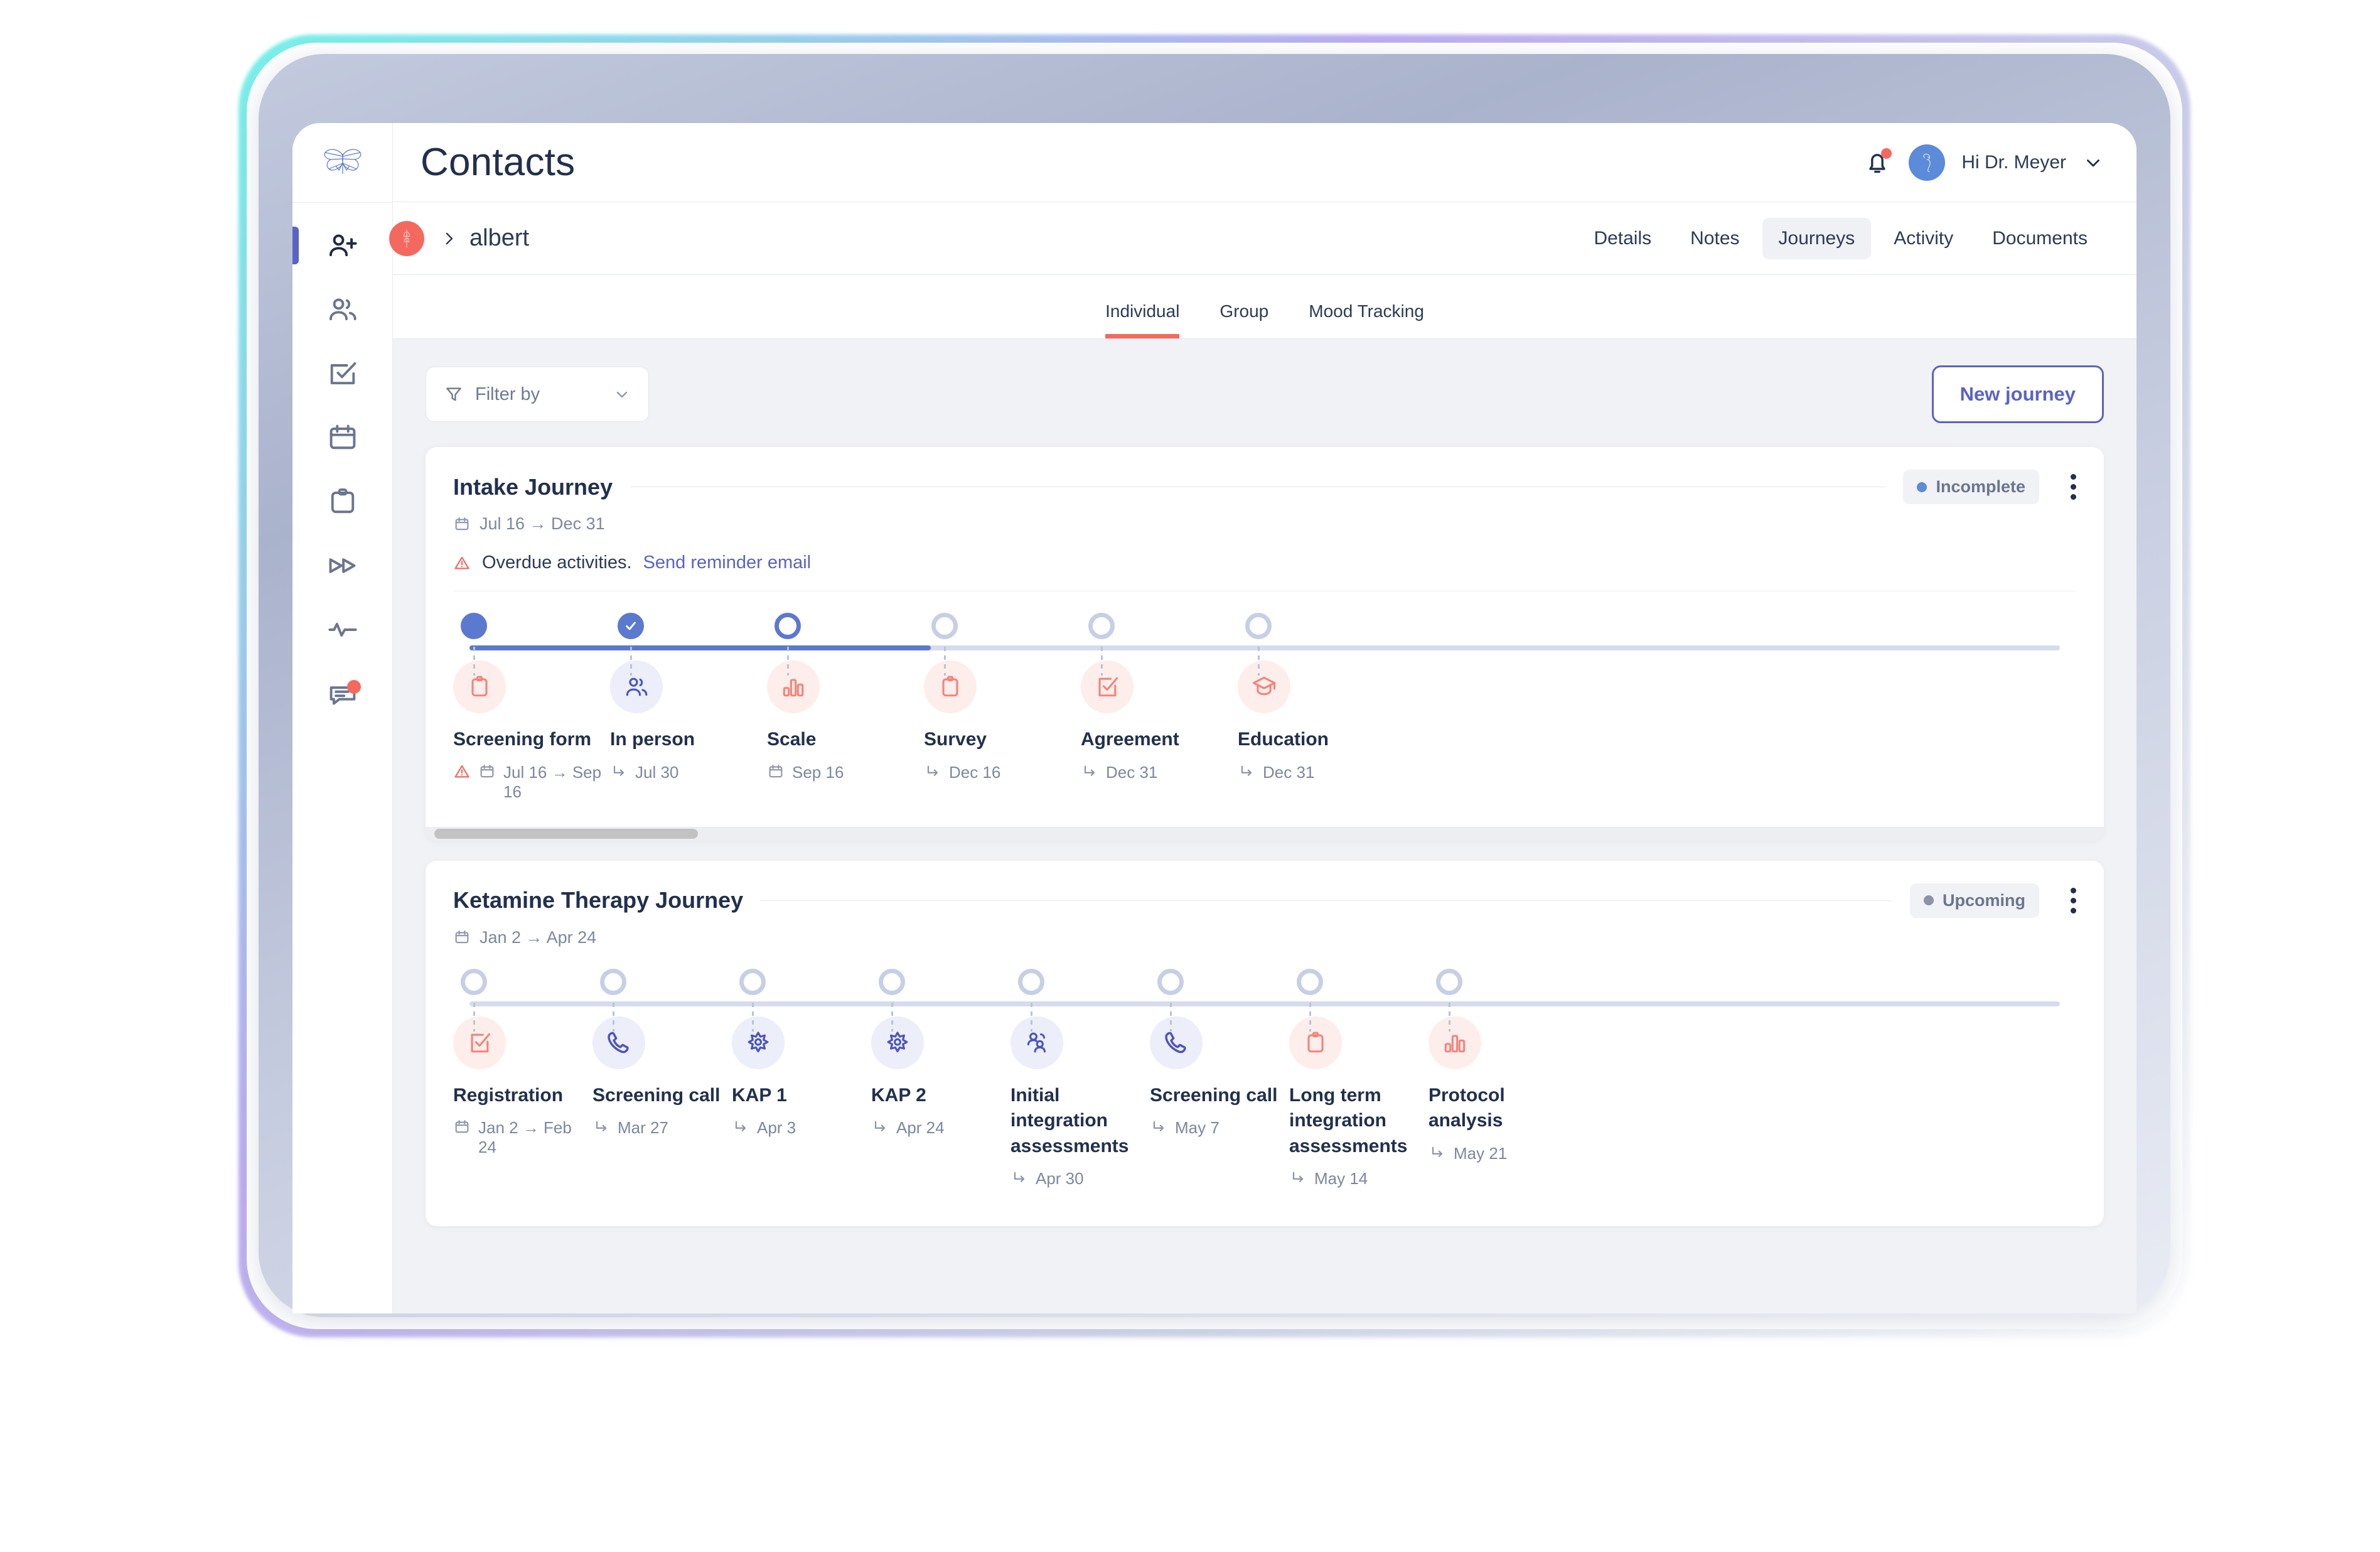  I want to click on step-date: Sep 16, so click(845, 772).